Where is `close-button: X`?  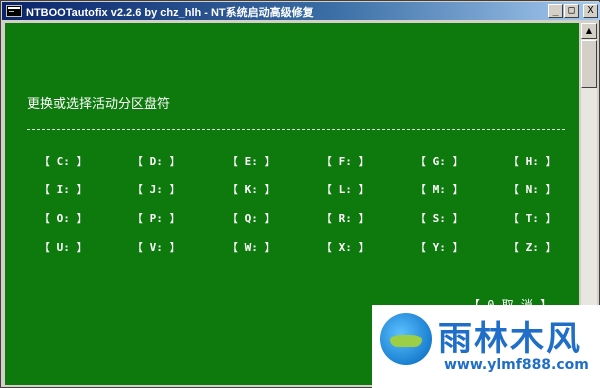
close-button: X is located at coordinates (590, 11).